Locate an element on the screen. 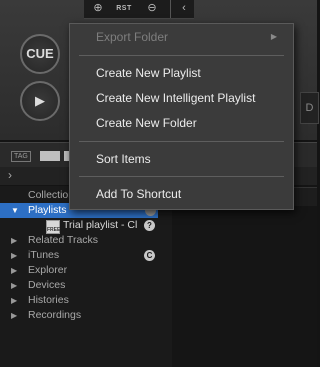 The image size is (320, 367). menu-item-label: Create New Folder is located at coordinates (146, 123).